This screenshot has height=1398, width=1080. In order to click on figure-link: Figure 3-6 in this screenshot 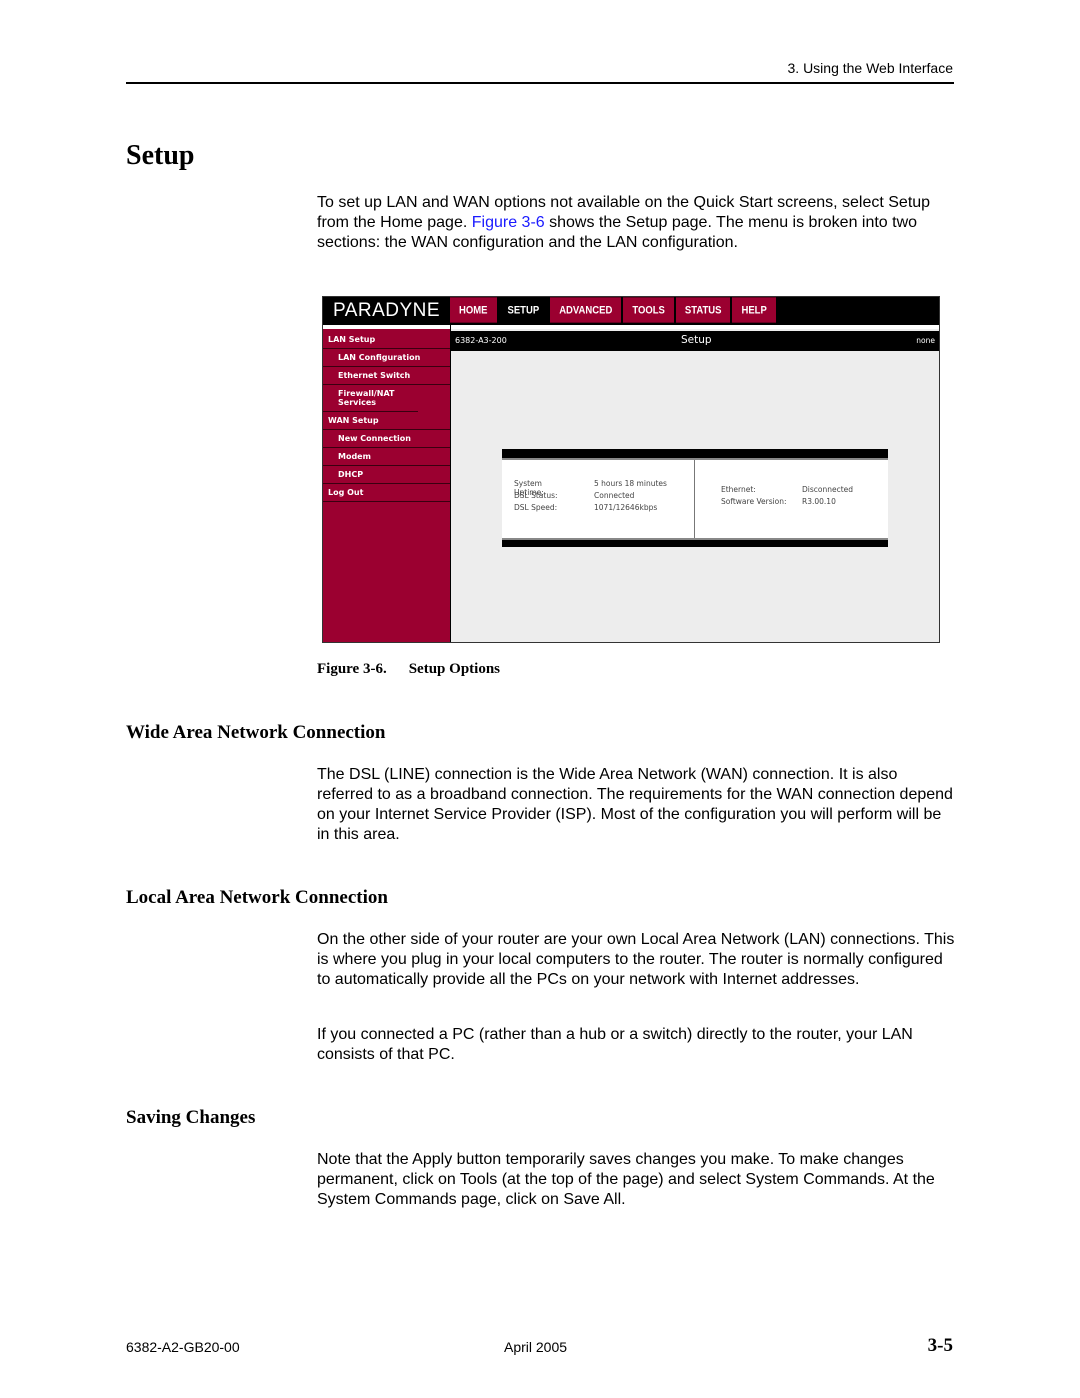, I will do `click(508, 222)`.